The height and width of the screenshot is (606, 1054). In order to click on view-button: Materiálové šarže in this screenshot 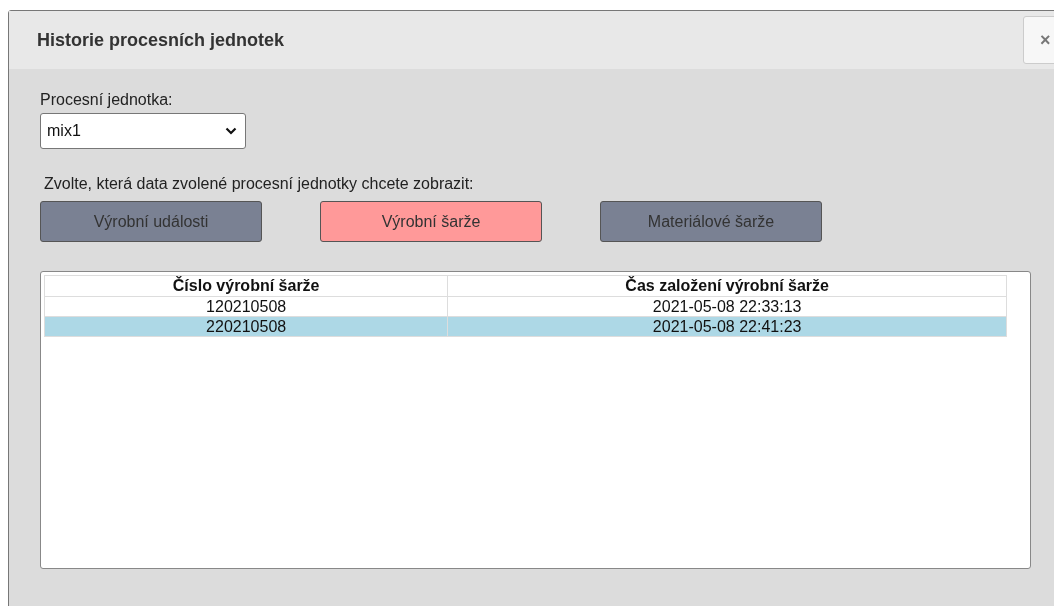, I will do `click(711, 221)`.